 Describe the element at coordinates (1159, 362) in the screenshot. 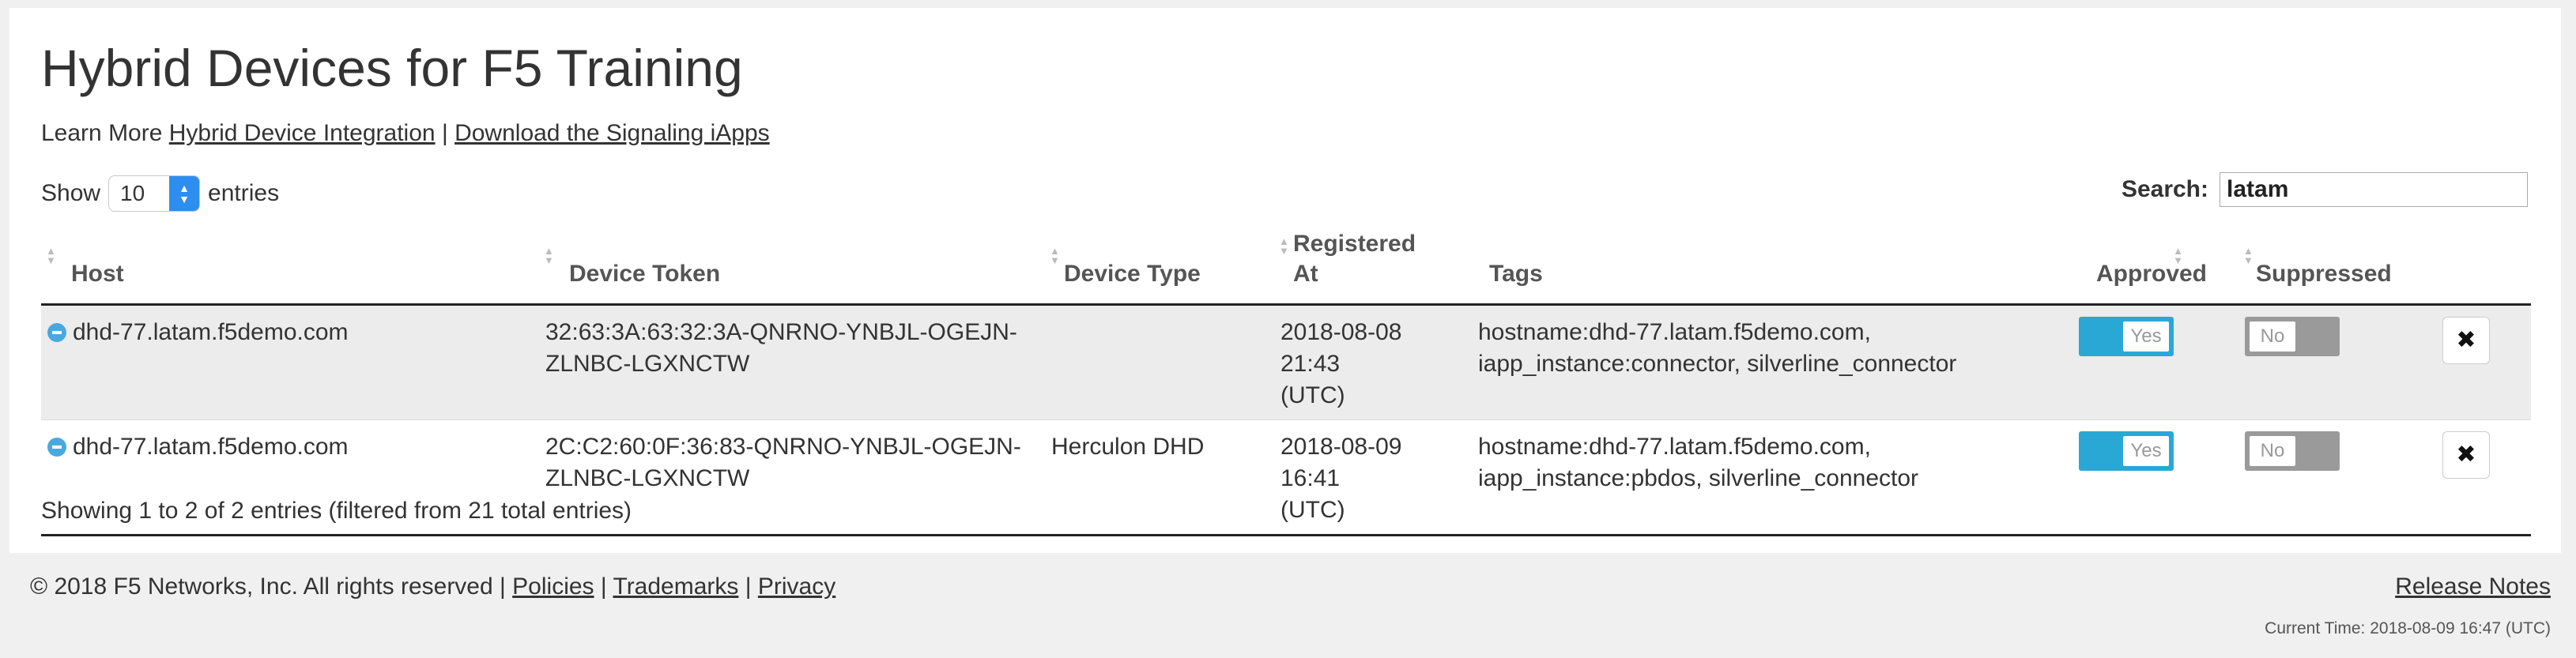

I see `type-cell` at that location.